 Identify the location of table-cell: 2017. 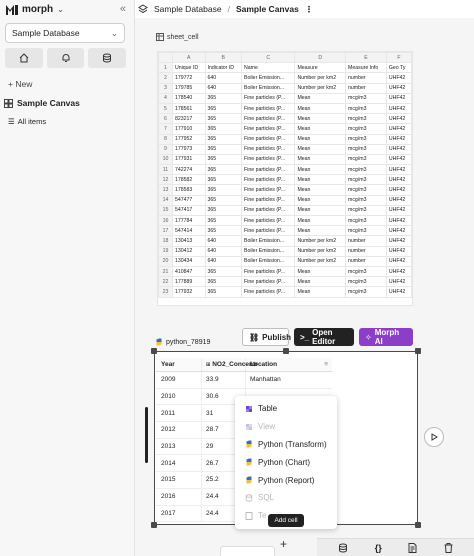
(179, 513).